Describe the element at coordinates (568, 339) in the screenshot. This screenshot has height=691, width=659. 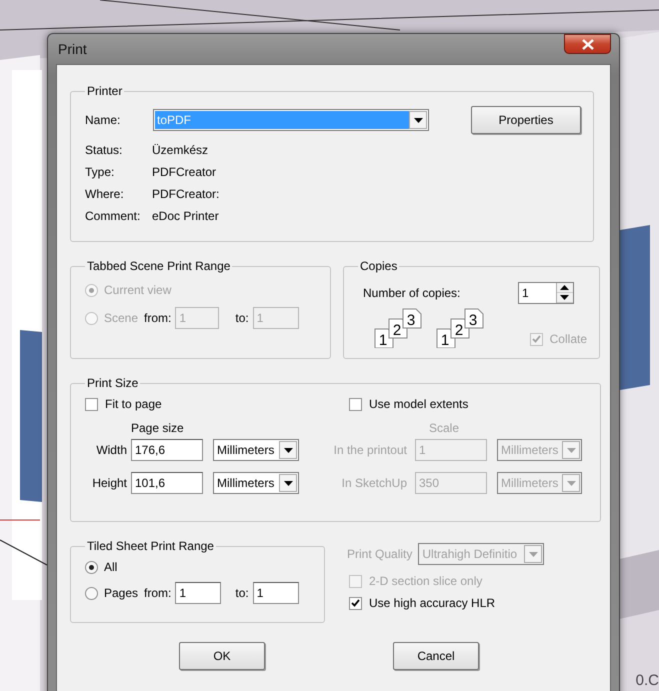
I see `checkbox-label: Collate` at that location.